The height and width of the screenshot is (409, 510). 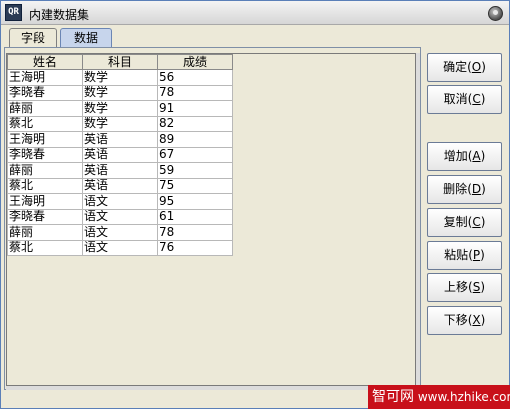 I want to click on table-row: 李晓春 语文 61, so click(x=120, y=216).